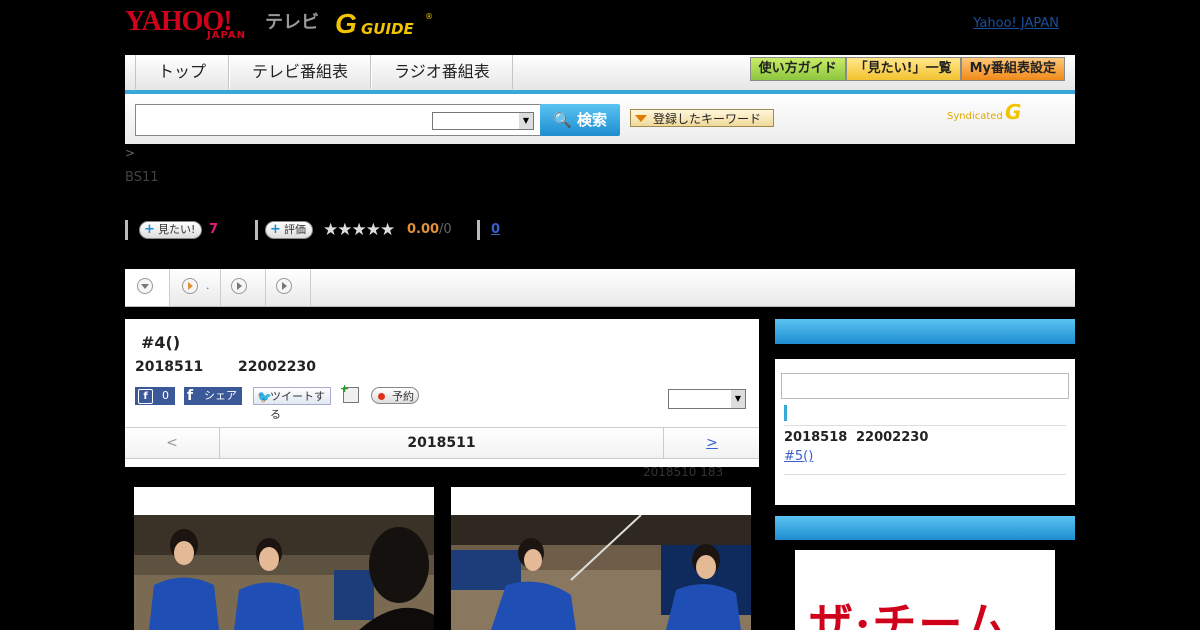 This screenshot has width=1200, height=630. I want to click on want-button-label: 見たい!, so click(177, 229).